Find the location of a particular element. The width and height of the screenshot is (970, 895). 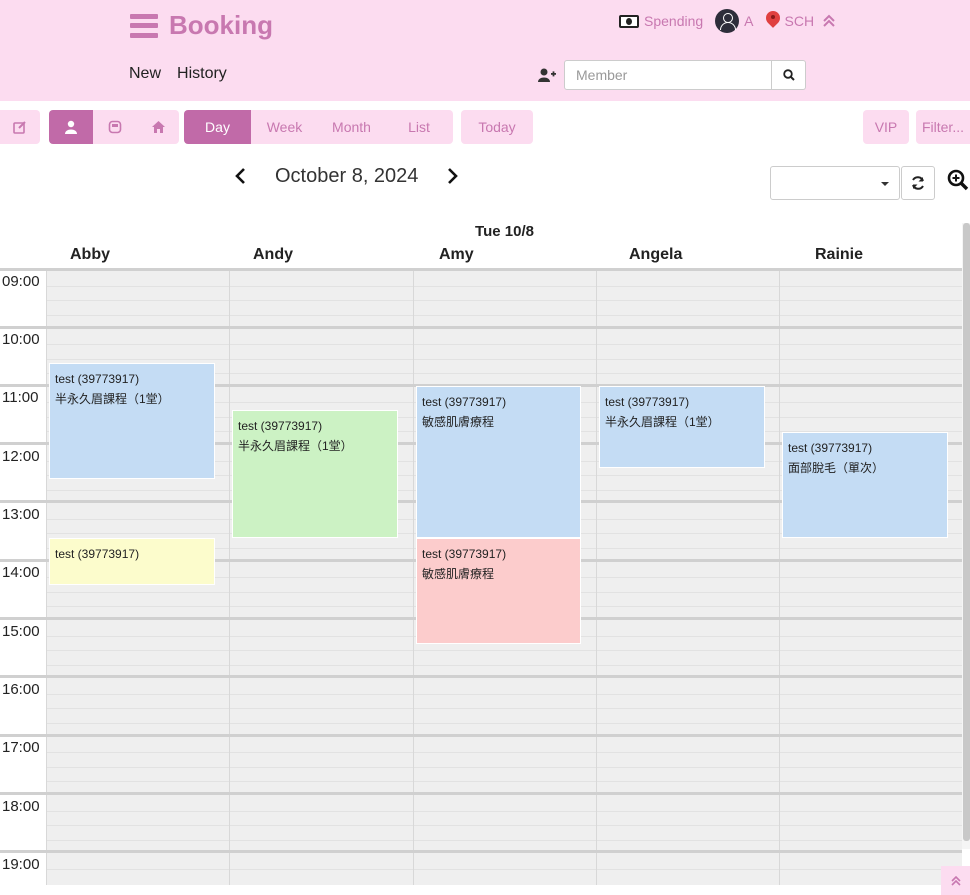

add-user-icon is located at coordinates (547, 75).